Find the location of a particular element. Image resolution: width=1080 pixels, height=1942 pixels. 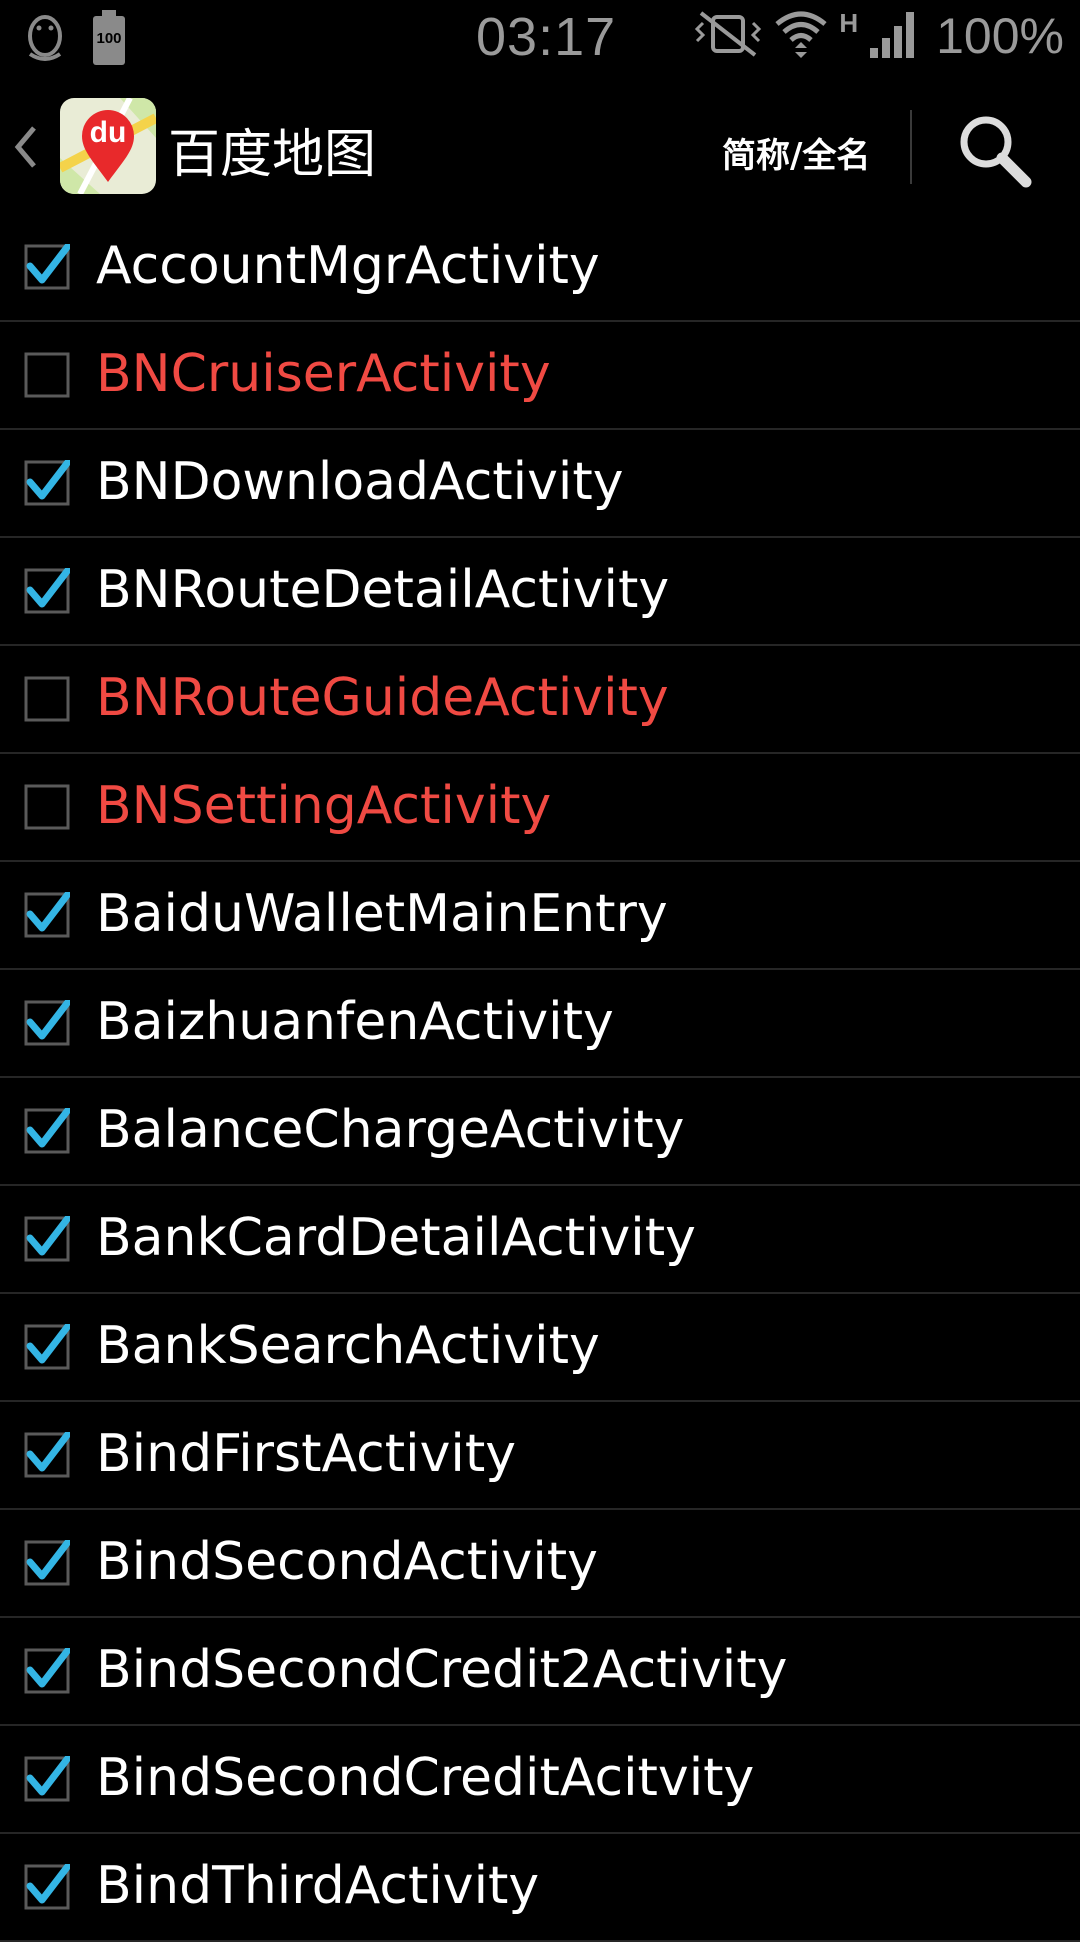

list-item-12: BindSecondActivity is located at coordinates (540, 1564).